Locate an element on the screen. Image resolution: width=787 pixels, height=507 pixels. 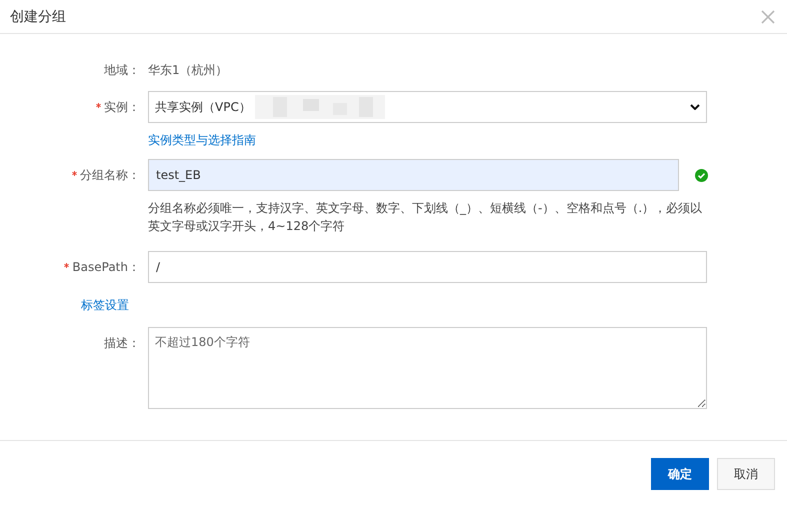
field-label: 地域： is located at coordinates (122, 70).